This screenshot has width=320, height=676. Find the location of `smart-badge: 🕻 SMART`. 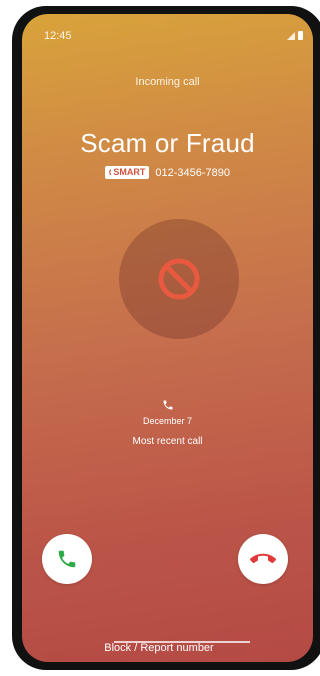

smart-badge: 🕻 SMART is located at coordinates (127, 172).